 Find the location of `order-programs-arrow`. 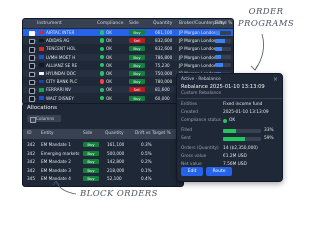

order-programs-arrow is located at coordinates (259, 52).